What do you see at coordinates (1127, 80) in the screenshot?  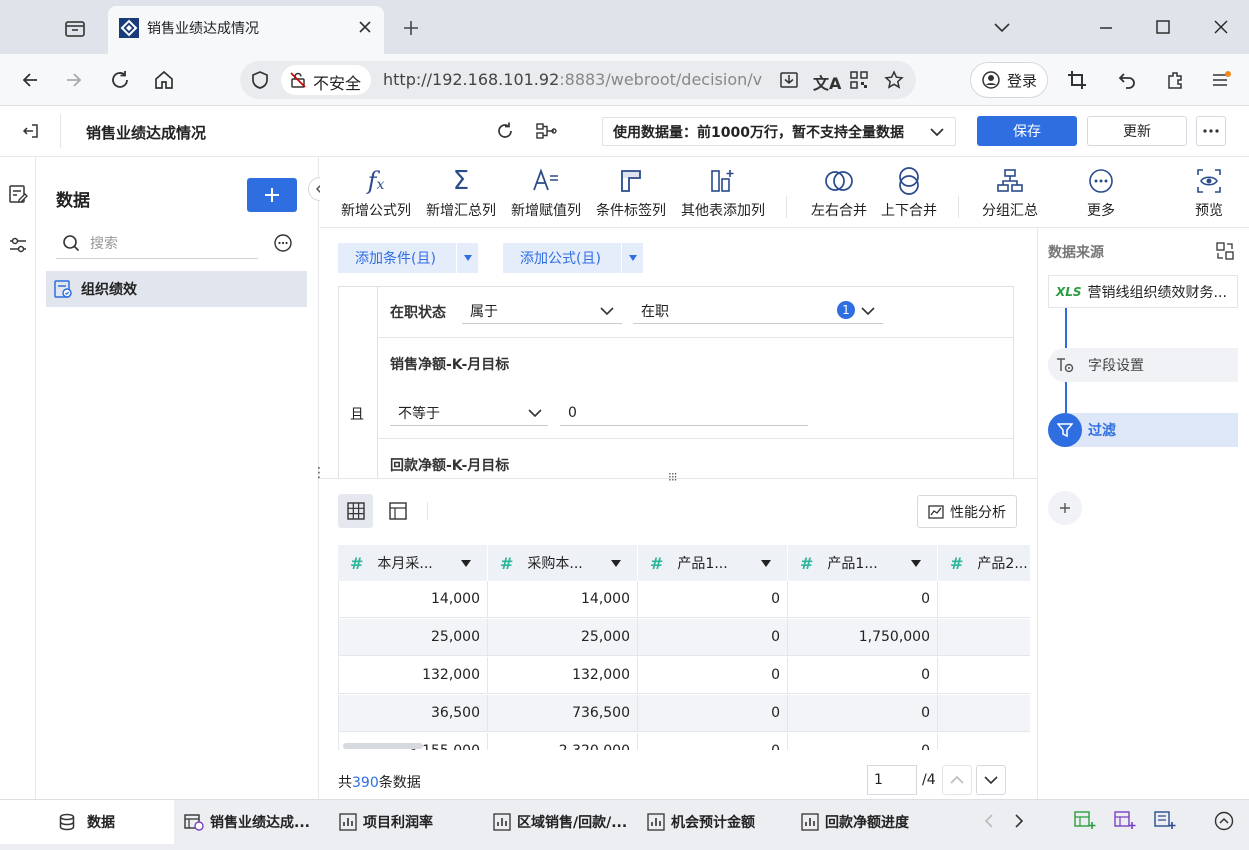 I see `undo-icon` at bounding box center [1127, 80].